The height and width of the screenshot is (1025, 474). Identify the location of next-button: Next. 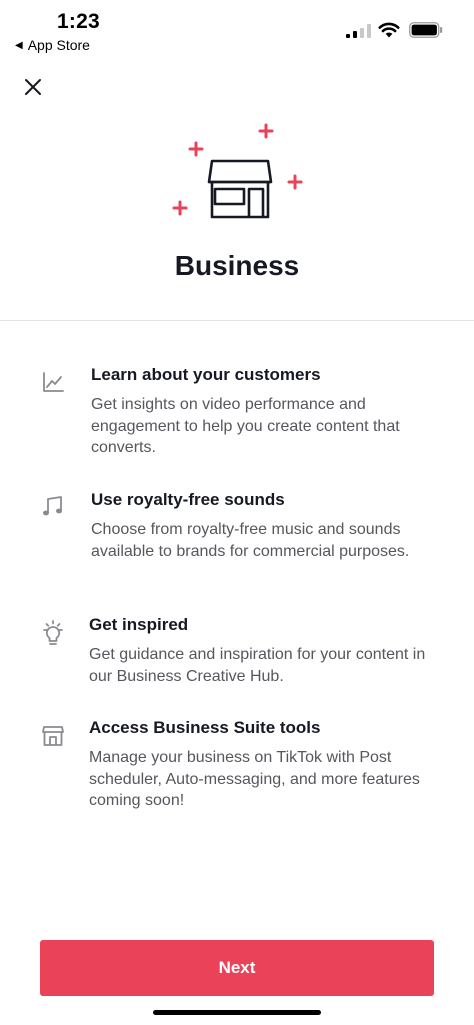
(237, 968).